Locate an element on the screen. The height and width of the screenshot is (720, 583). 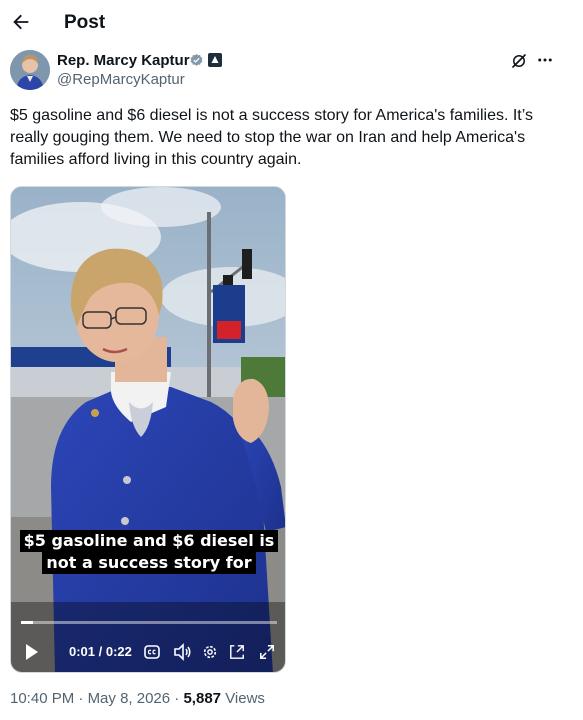
fullscreen-icon is located at coordinates (267, 652).